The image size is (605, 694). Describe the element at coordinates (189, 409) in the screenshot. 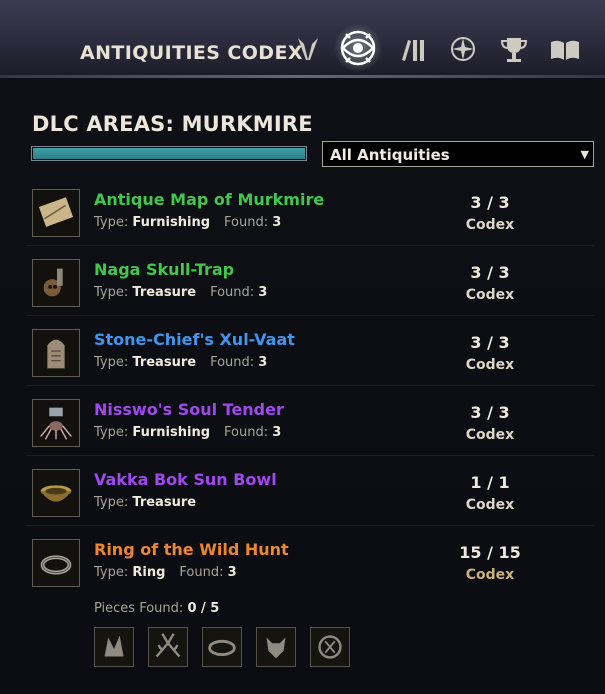

I see `antiquity-name: Nisswo's Soul Tender` at that location.